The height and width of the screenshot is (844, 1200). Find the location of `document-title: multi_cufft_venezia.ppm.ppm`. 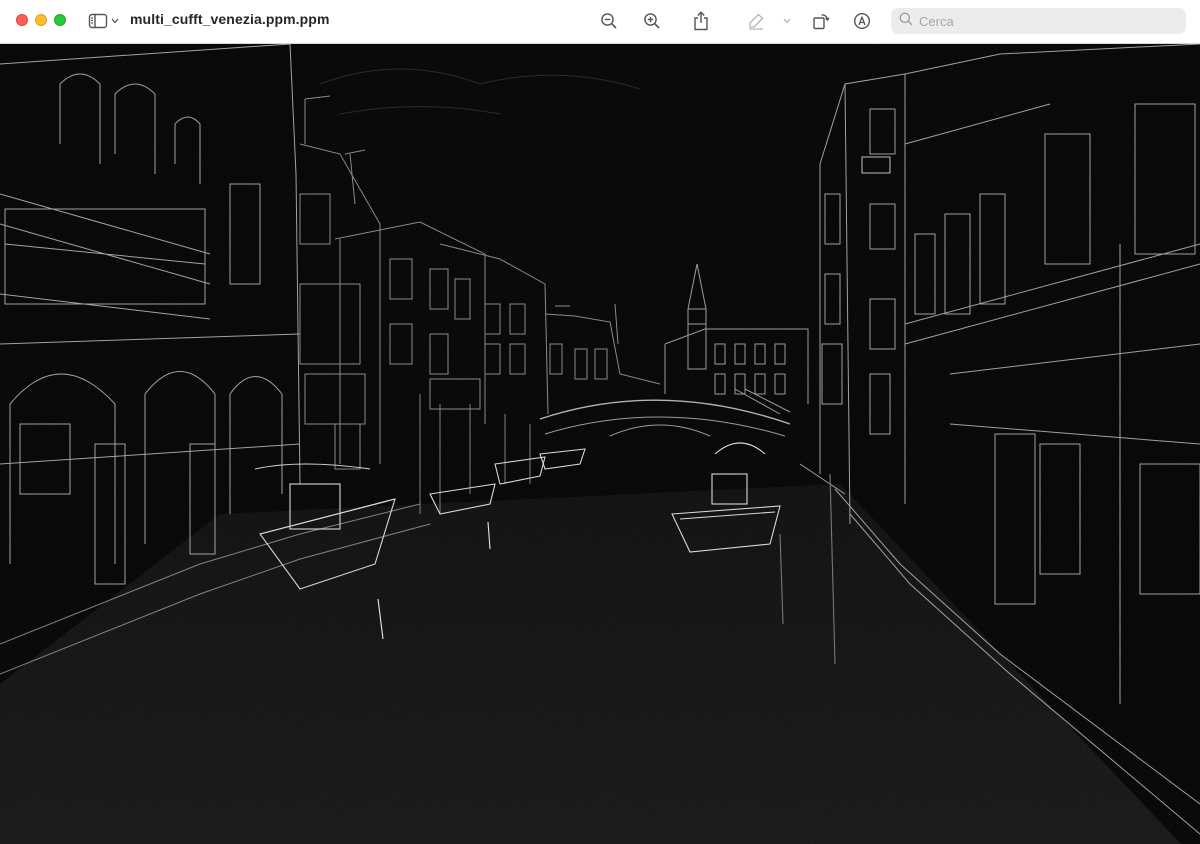

document-title: multi_cufft_venezia.ppm.ppm is located at coordinates (230, 19).